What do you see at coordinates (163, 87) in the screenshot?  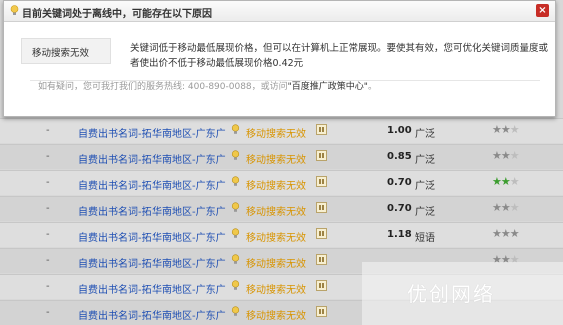 I see `help-prefix: 如有疑问，您可我打我们的服务热线: 400-890-0088，或访问` at bounding box center [163, 87].